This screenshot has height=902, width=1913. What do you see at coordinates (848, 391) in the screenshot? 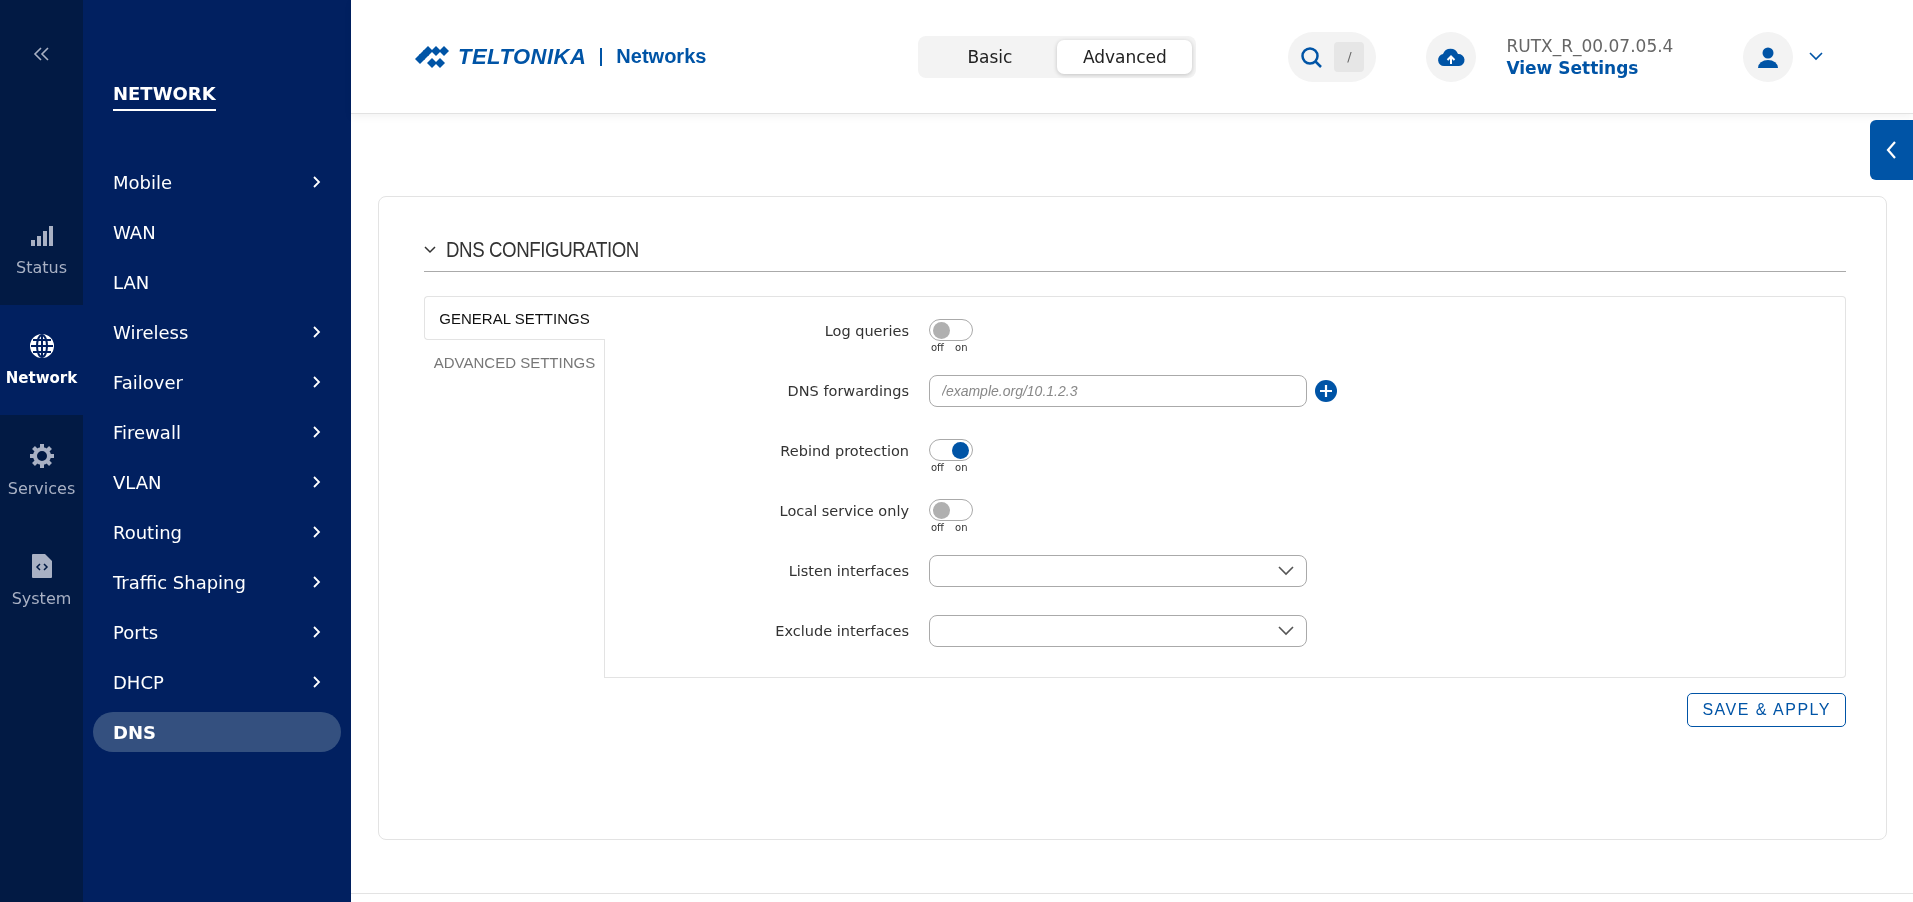
I see `field-label: DNS forwardings` at bounding box center [848, 391].